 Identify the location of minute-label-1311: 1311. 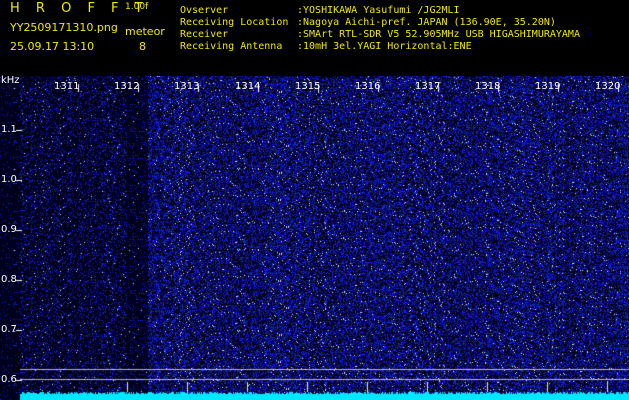
(67, 86).